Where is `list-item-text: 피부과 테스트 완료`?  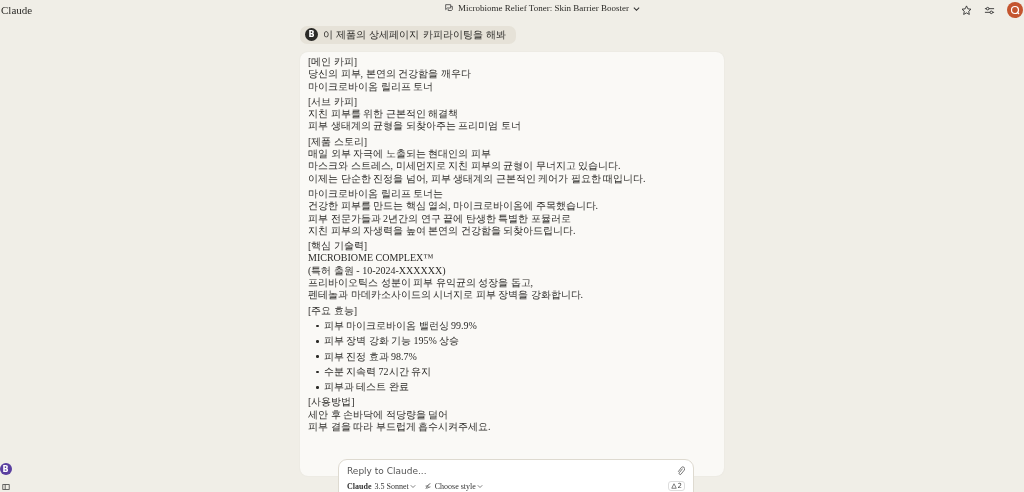 list-item-text: 피부과 테스트 완료 is located at coordinates (366, 387).